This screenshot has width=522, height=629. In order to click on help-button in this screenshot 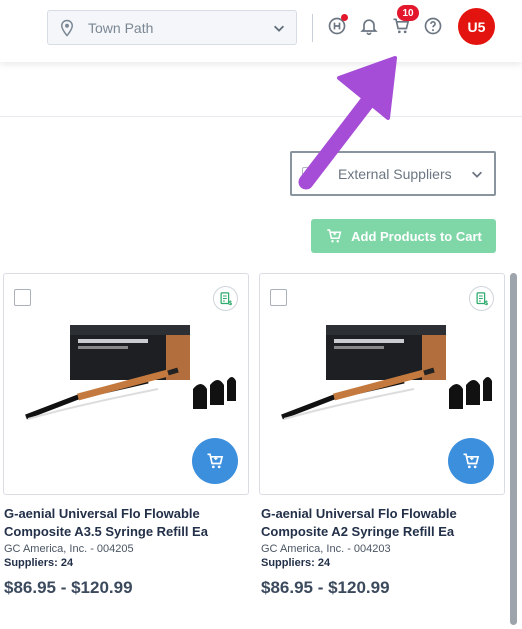, I will do `click(433, 26)`.